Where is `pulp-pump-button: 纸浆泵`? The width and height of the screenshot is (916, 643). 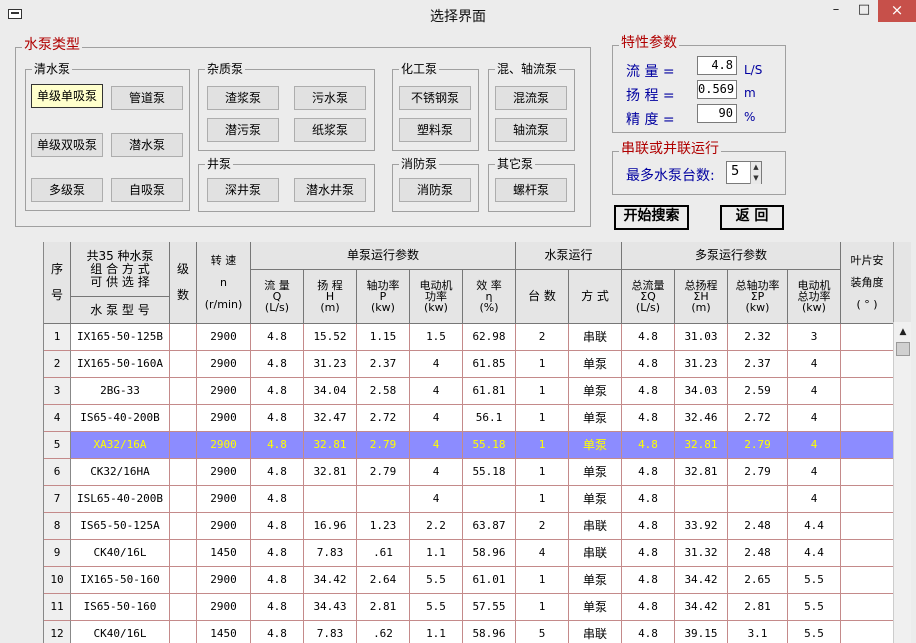 pulp-pump-button: 纸浆泵 is located at coordinates (330, 130).